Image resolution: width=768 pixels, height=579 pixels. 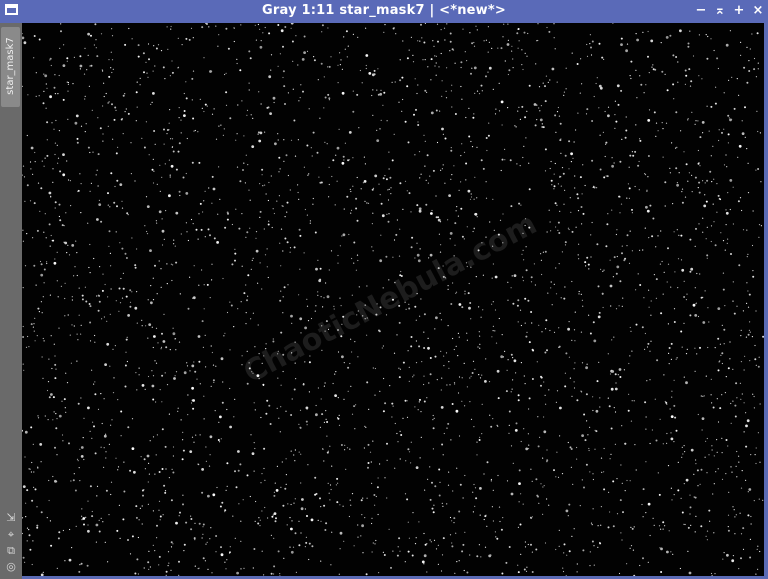 What do you see at coordinates (720, 11) in the screenshot?
I see `shade-button: ⌅` at bounding box center [720, 11].